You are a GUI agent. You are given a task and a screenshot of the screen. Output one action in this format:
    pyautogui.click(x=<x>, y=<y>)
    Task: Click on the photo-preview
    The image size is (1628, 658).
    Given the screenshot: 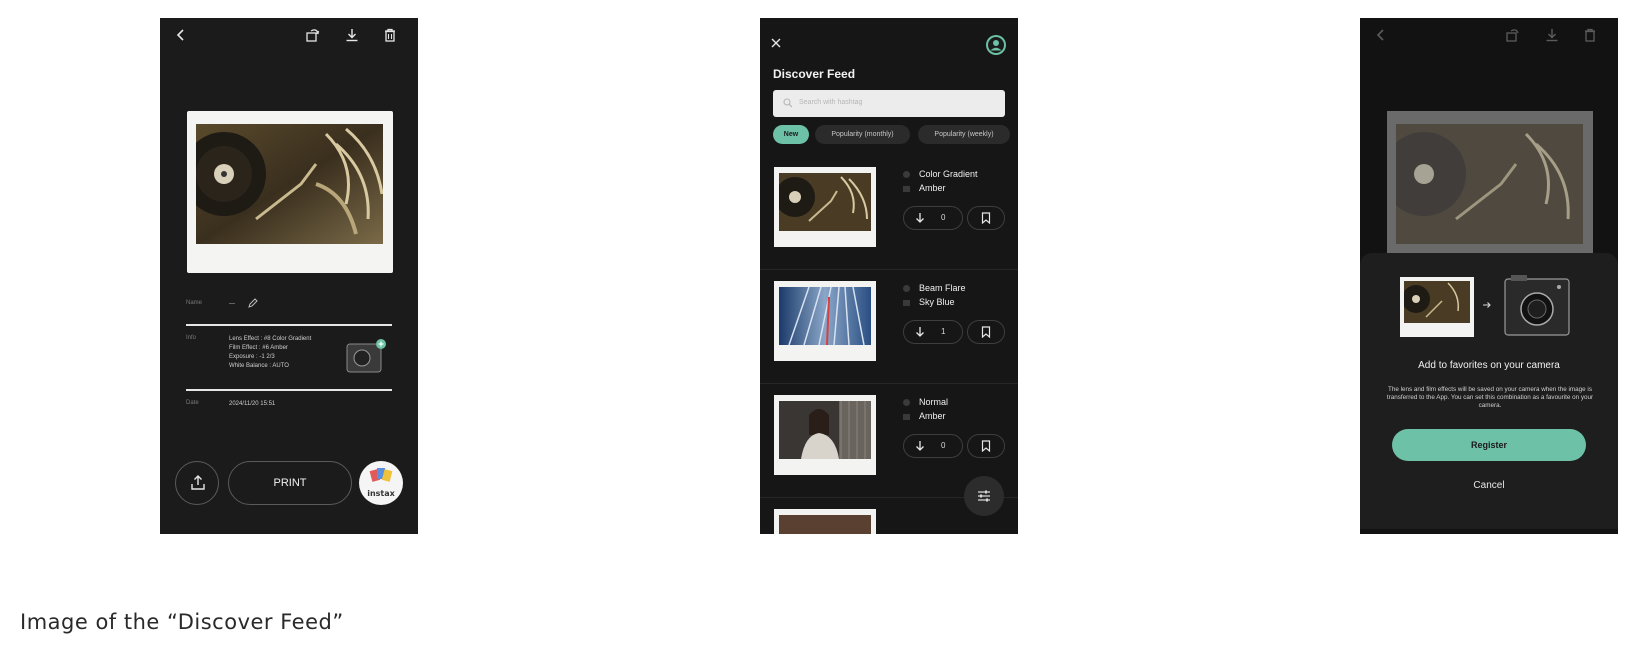 What is the action you would take?
    pyautogui.click(x=1437, y=307)
    